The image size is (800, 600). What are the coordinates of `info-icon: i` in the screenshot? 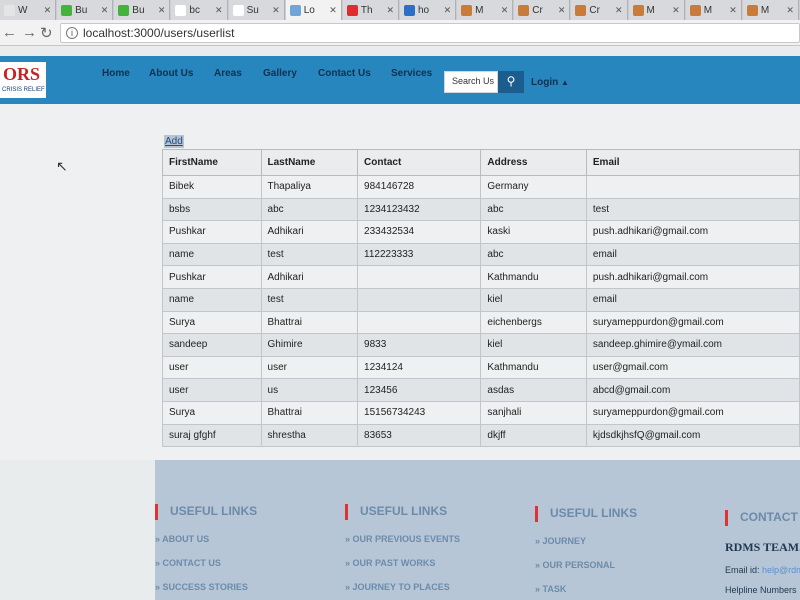 It's located at (72, 33).